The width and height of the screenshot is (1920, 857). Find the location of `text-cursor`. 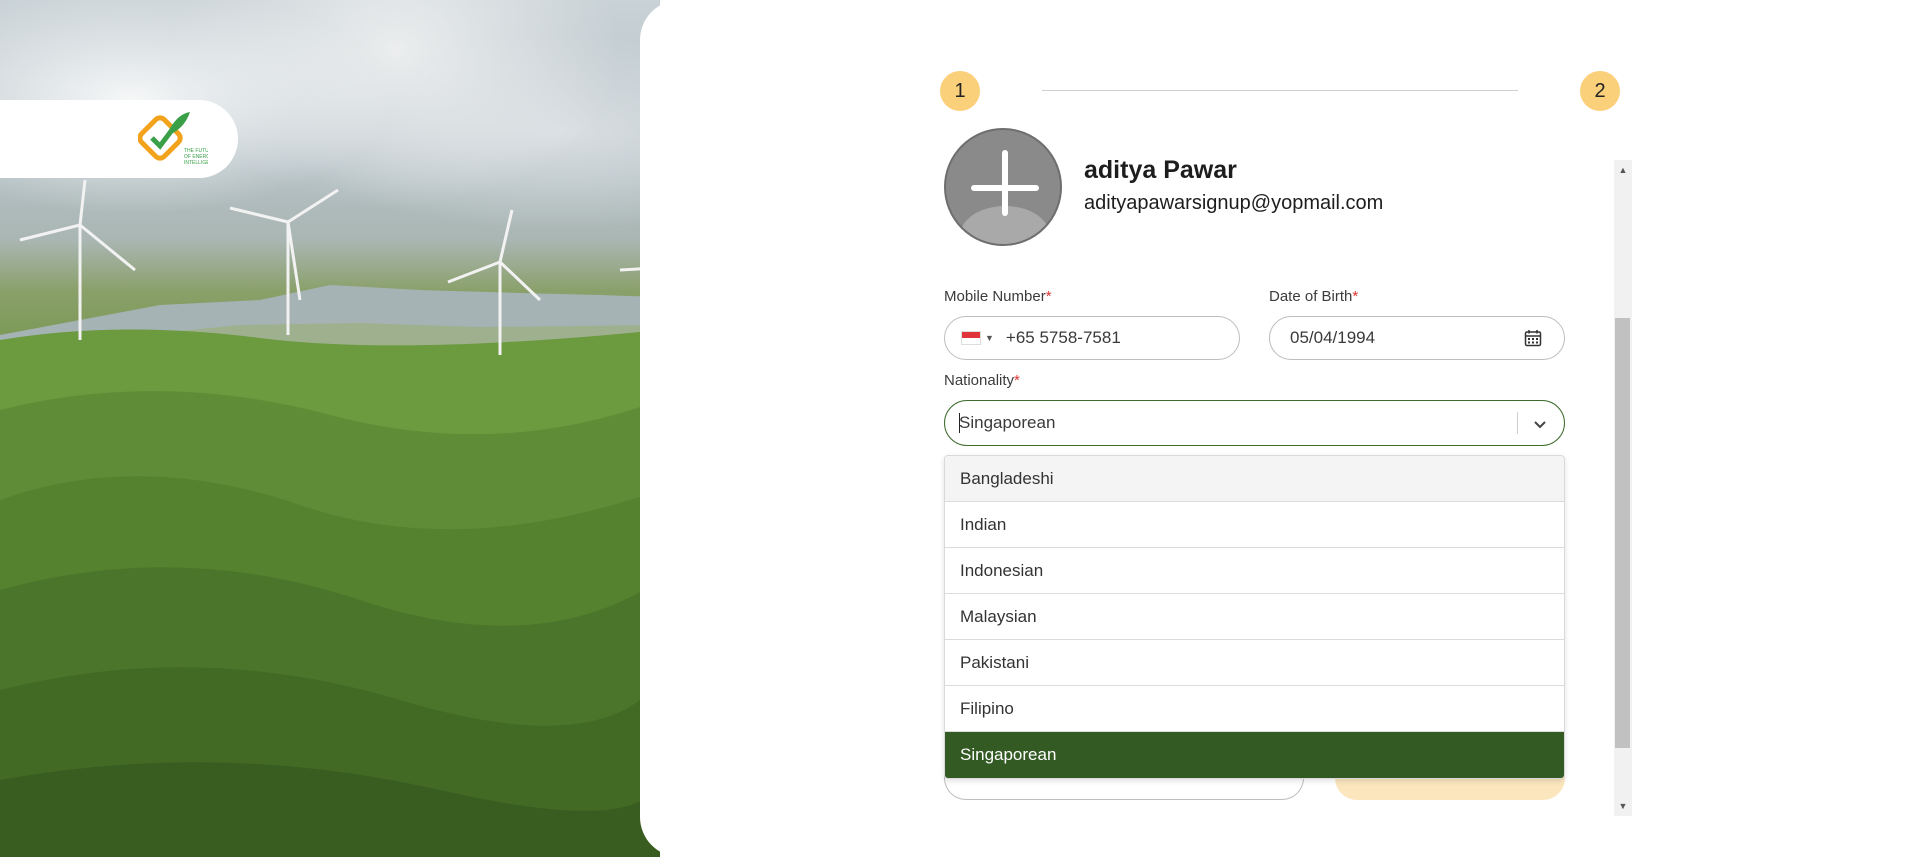

text-cursor is located at coordinates (959, 423).